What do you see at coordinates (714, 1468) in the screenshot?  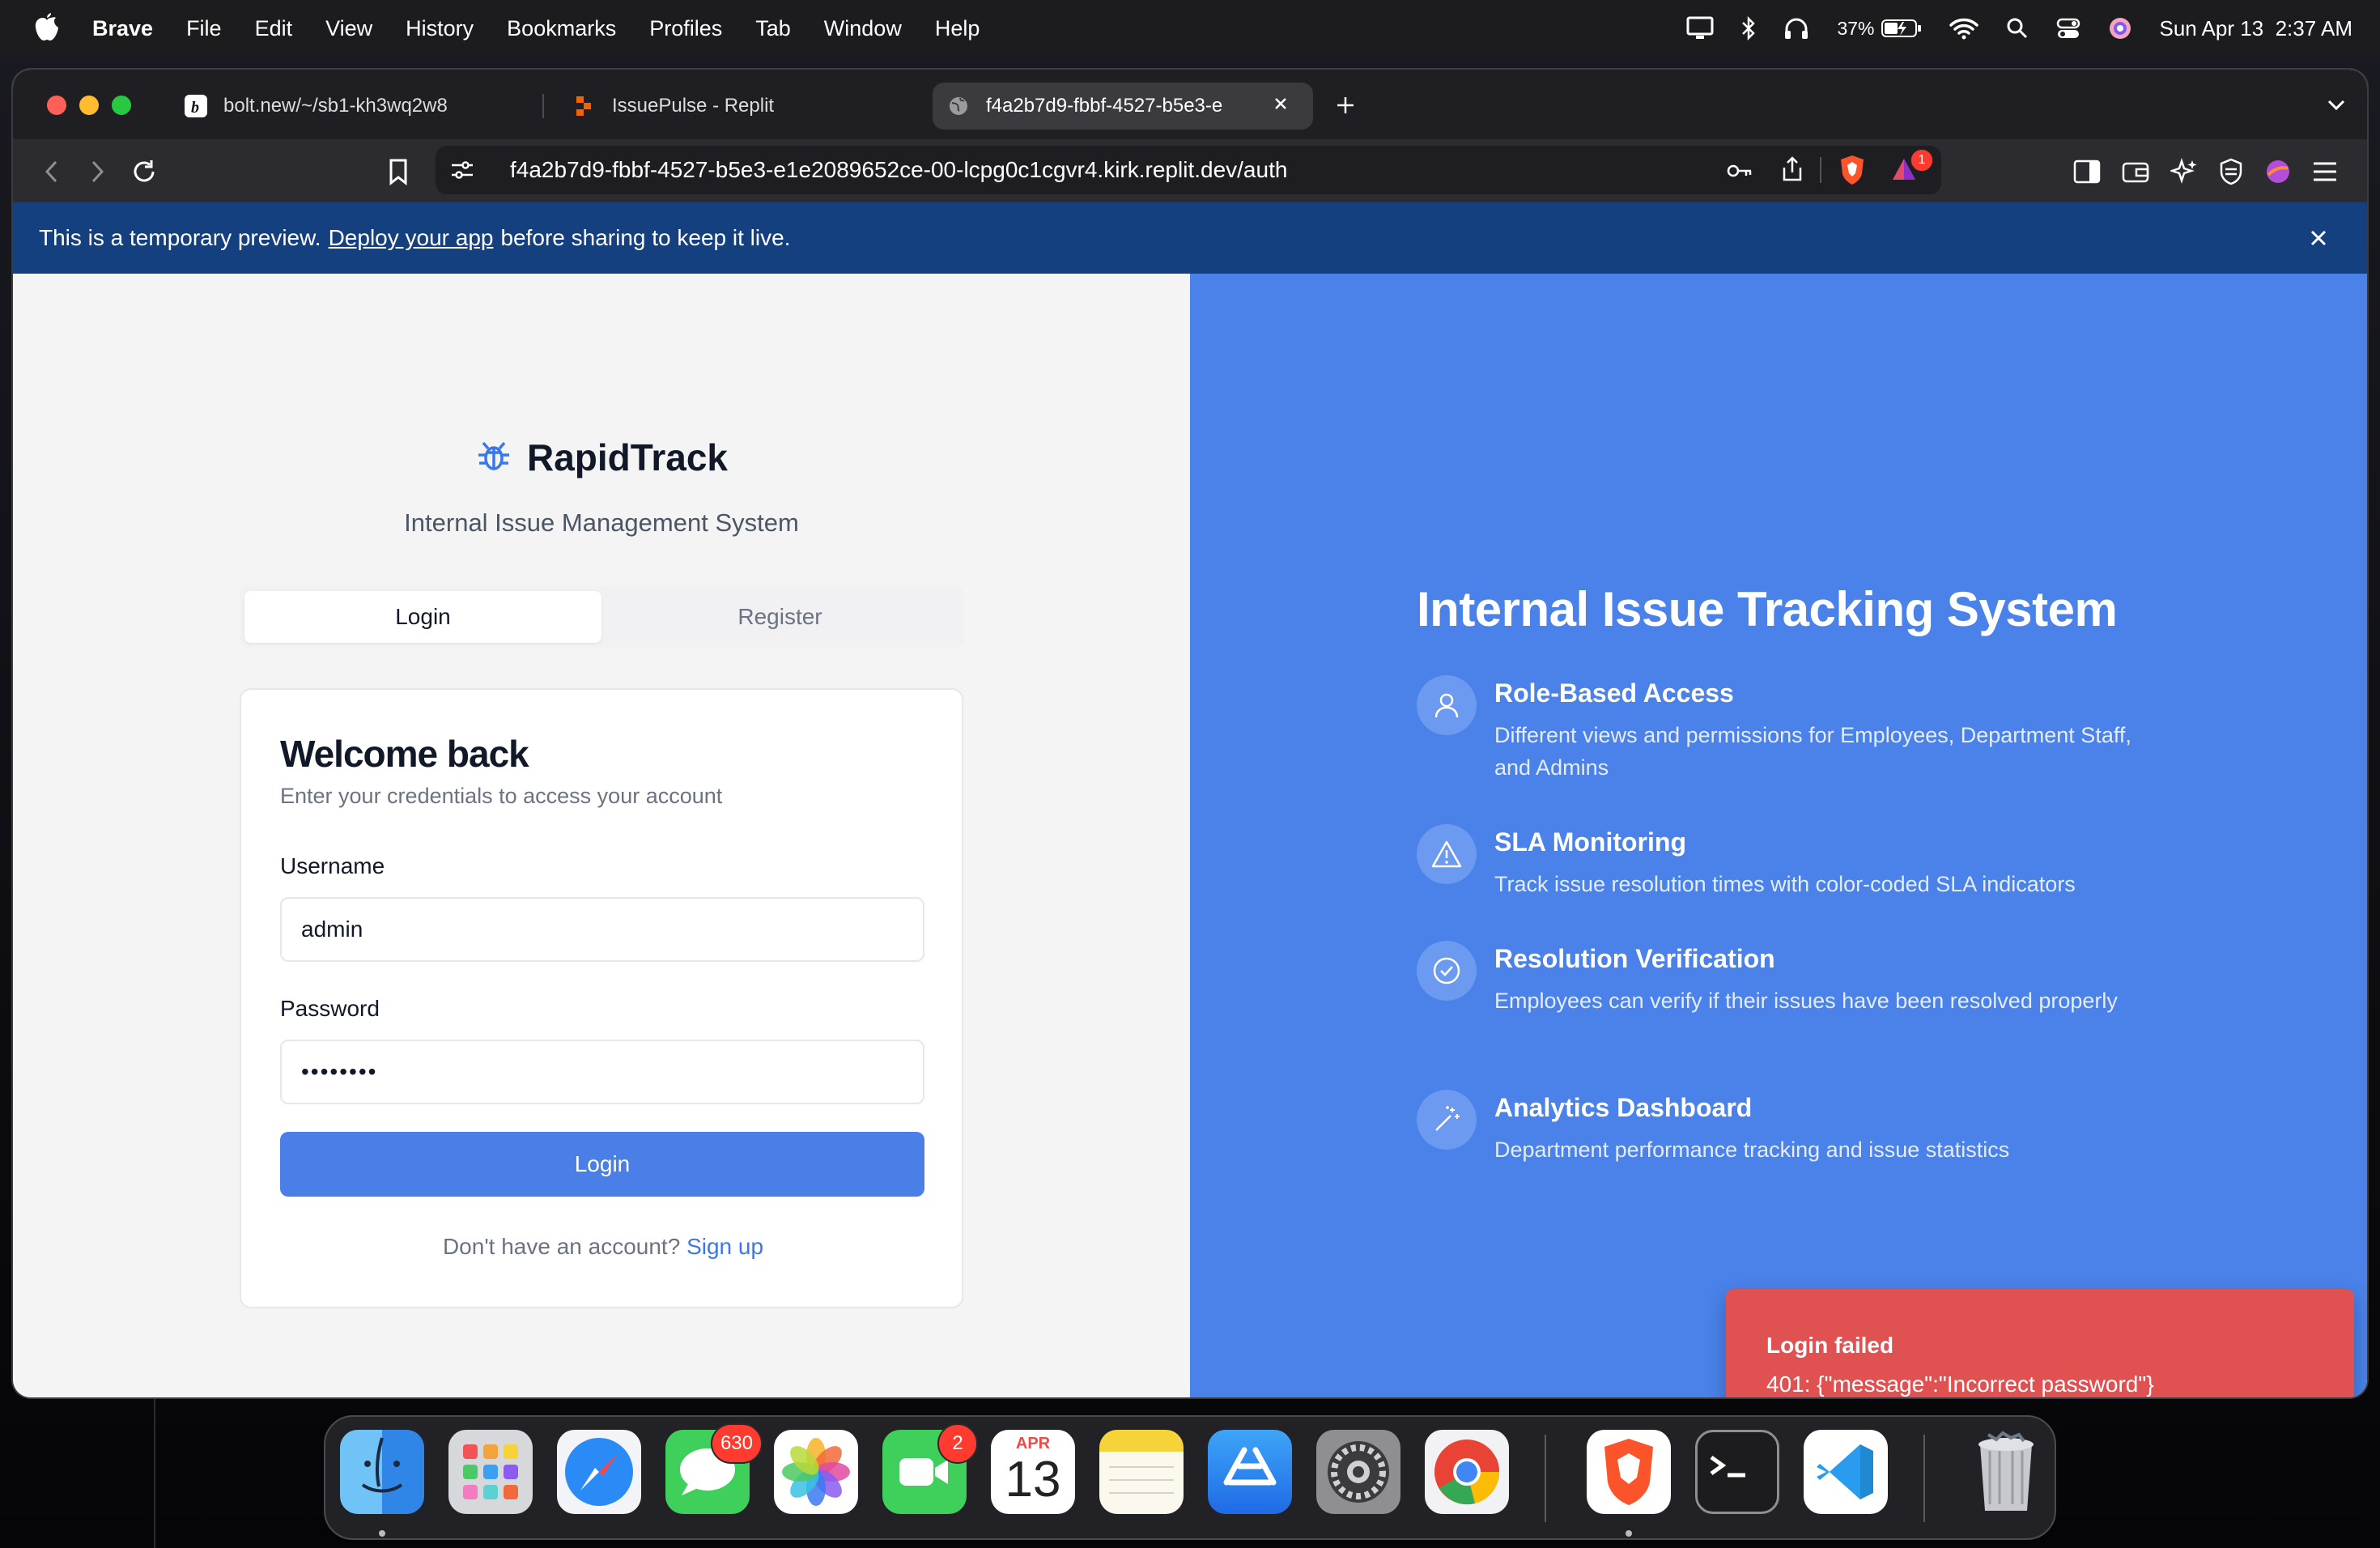 I see `dock-messages: 630` at bounding box center [714, 1468].